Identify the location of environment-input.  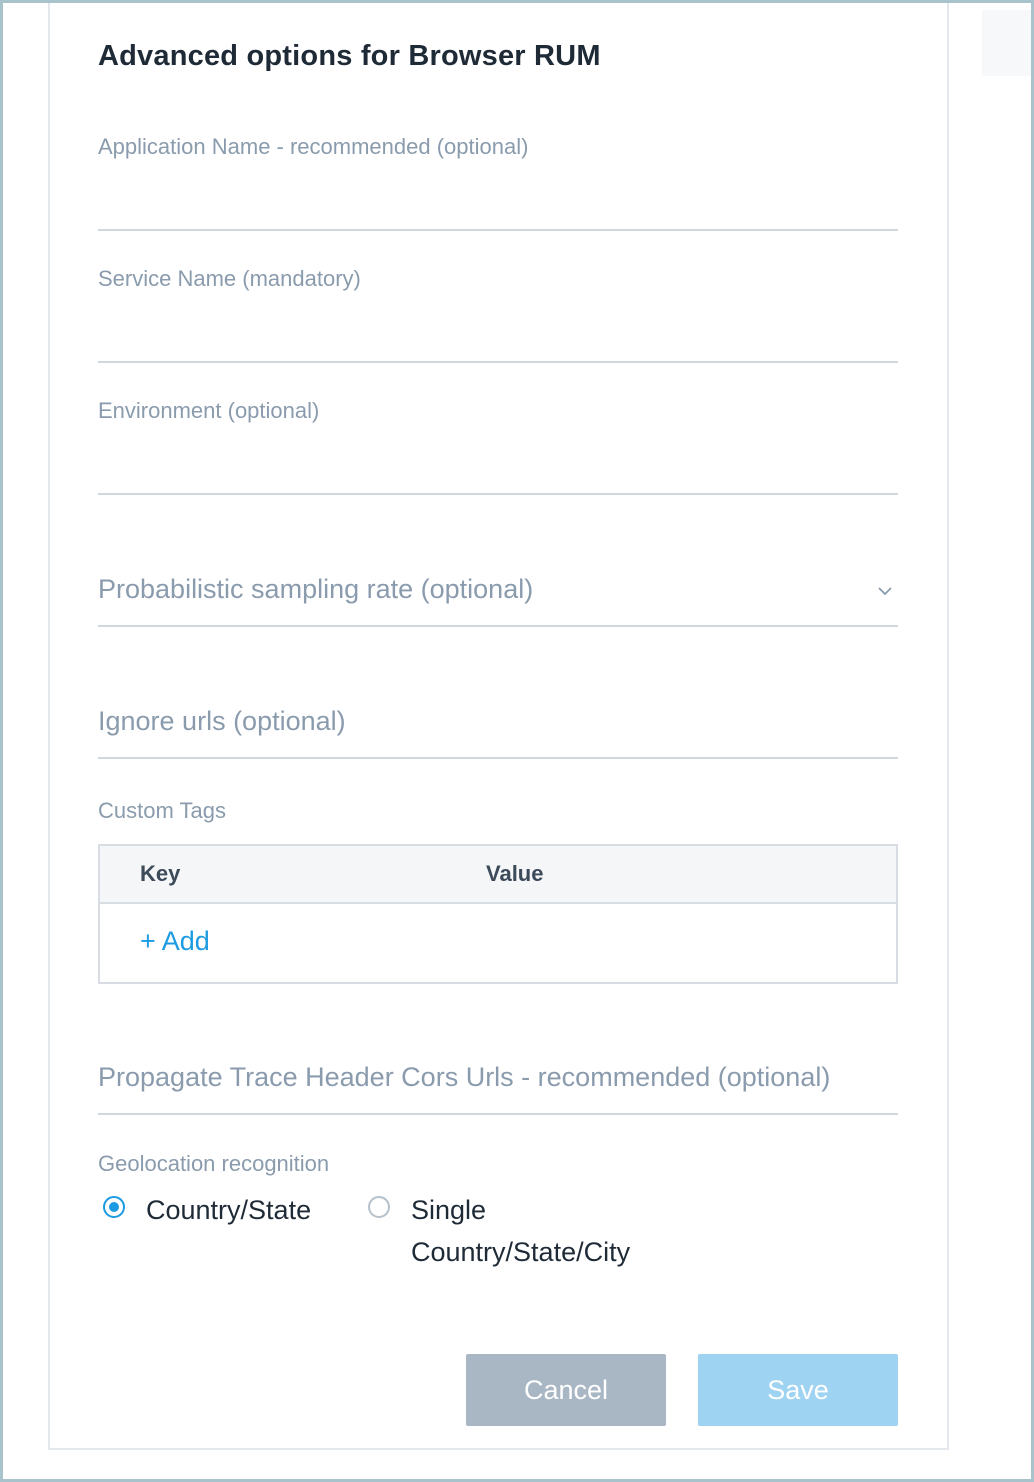
(498, 468).